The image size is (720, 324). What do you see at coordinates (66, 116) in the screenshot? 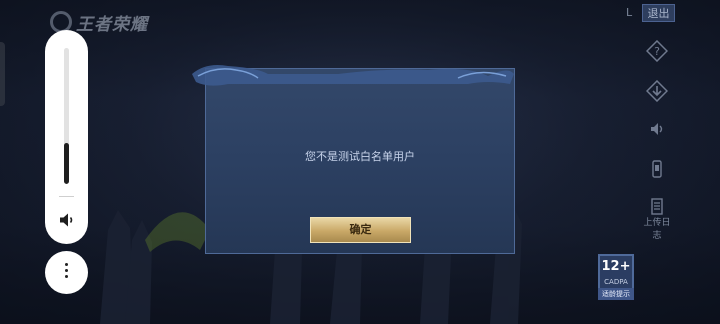
I see `volume-slider` at bounding box center [66, 116].